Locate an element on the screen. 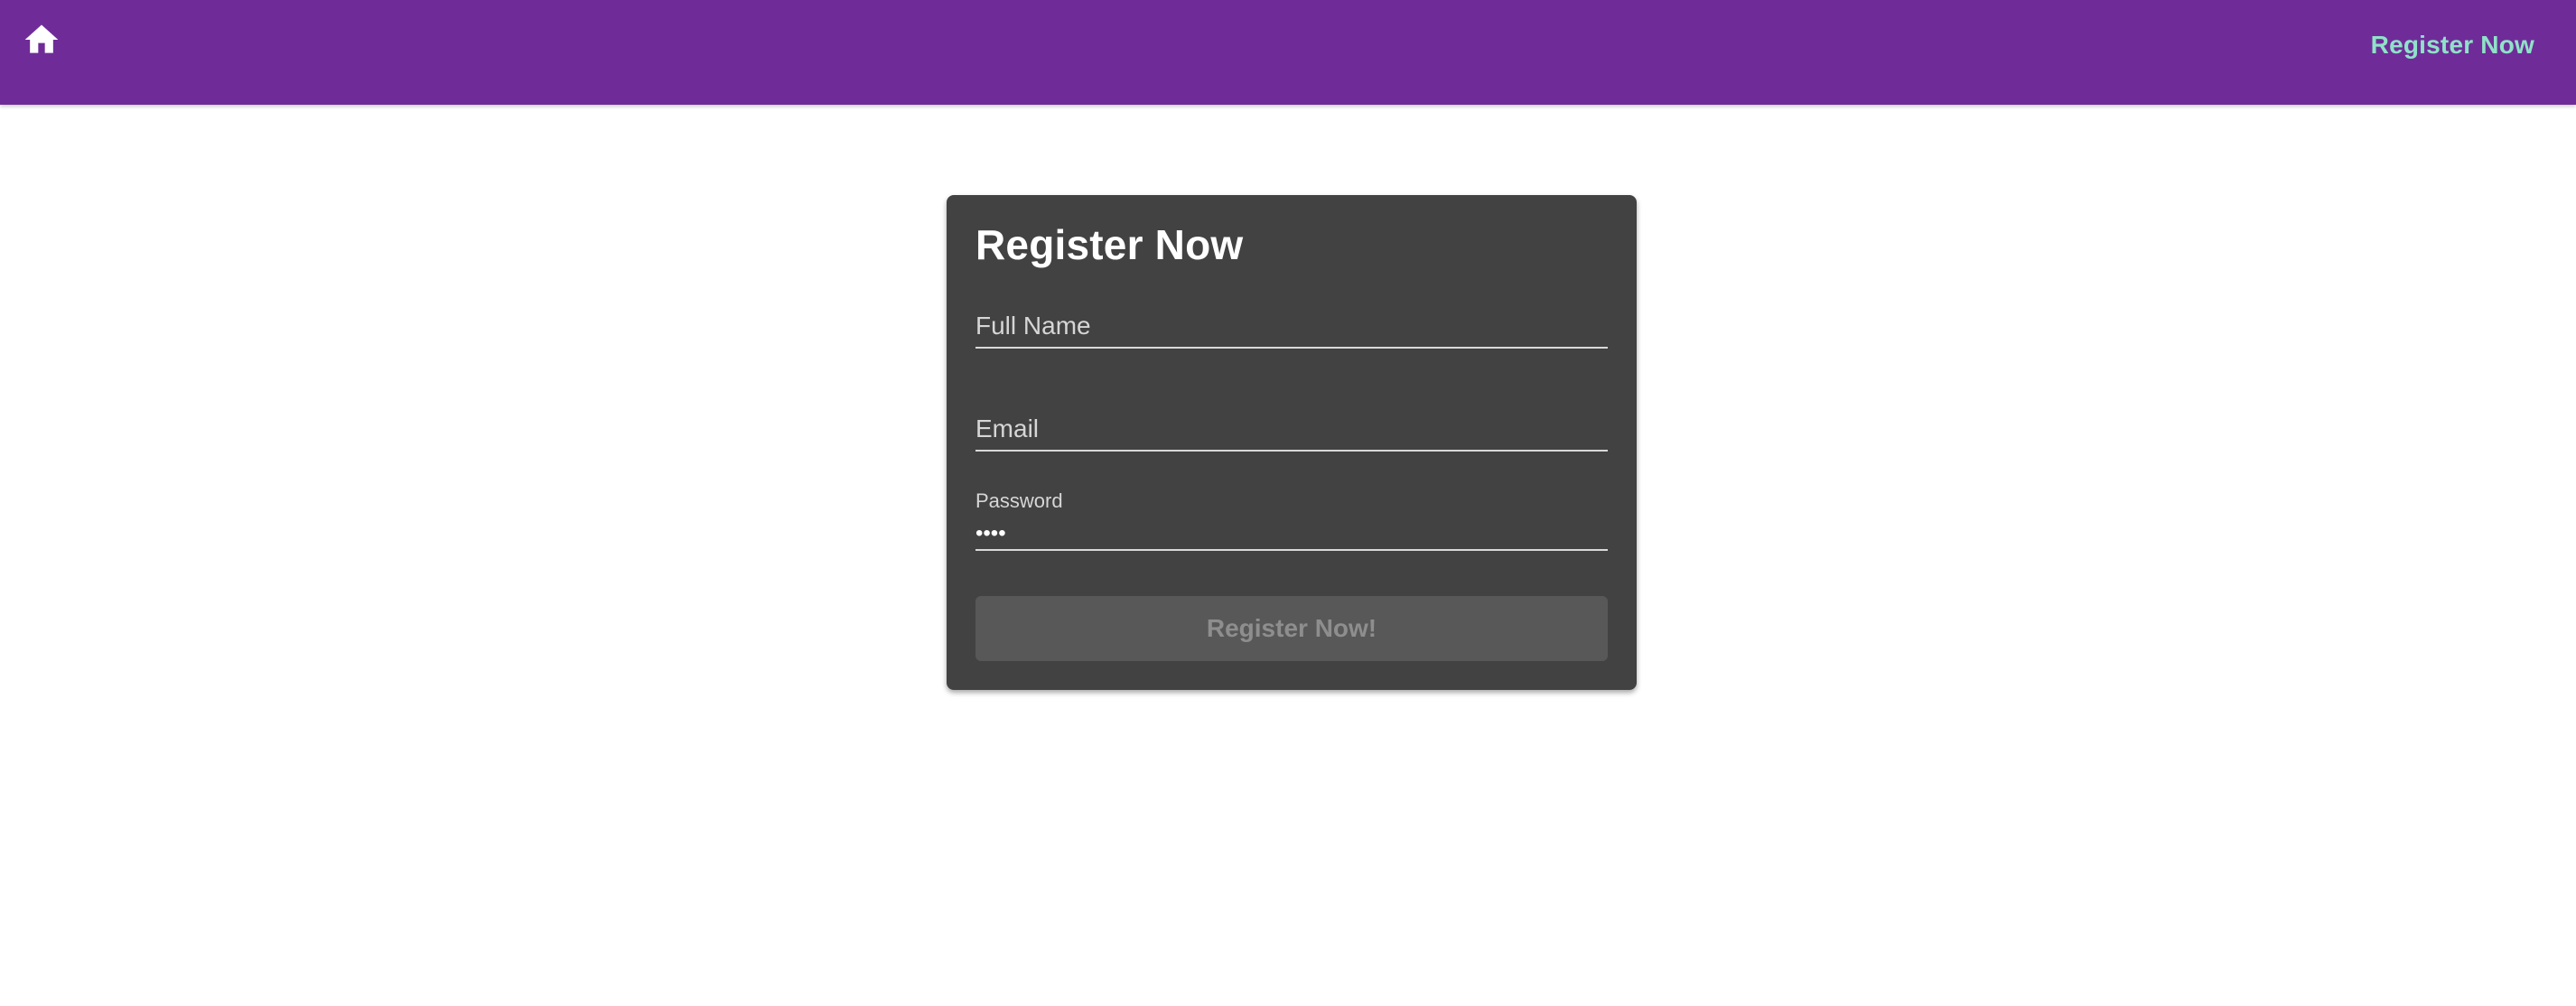  top-app-bar: Register Now is located at coordinates (1288, 52).